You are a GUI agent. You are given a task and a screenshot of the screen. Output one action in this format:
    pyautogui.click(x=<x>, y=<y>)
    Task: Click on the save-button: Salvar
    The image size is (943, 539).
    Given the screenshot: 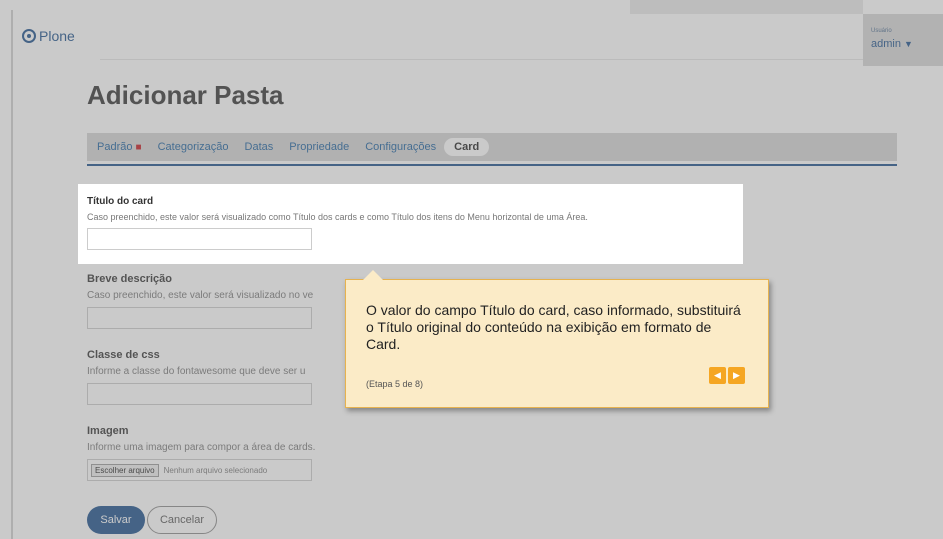 What is the action you would take?
    pyautogui.click(x=116, y=520)
    